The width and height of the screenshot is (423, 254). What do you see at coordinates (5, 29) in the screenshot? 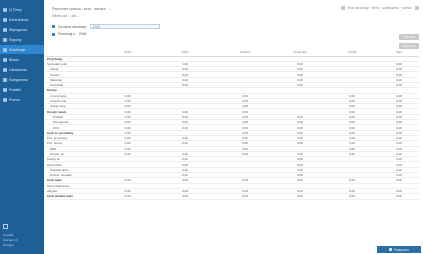
I see `money-icon` at bounding box center [5, 29].